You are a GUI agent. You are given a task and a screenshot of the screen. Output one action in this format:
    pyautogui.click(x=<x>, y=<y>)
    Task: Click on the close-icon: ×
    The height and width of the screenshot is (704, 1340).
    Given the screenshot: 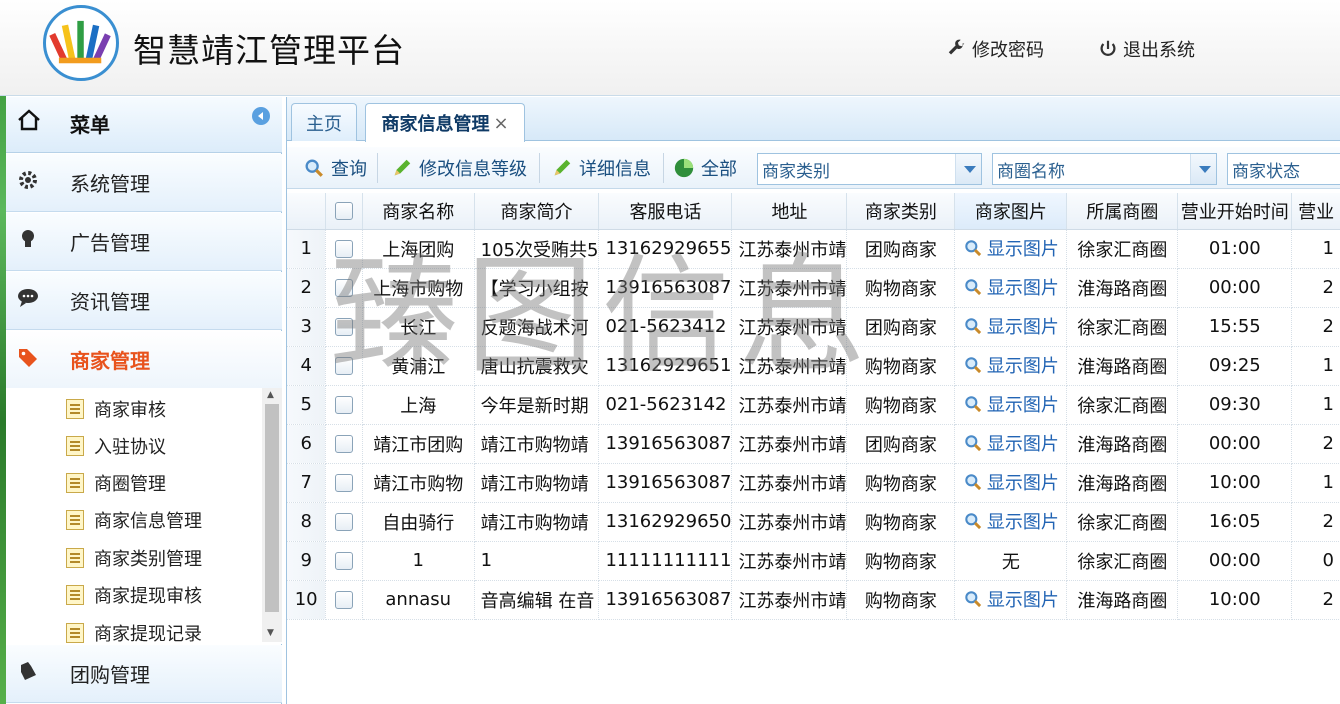 What is the action you would take?
    pyautogui.click(x=500, y=123)
    